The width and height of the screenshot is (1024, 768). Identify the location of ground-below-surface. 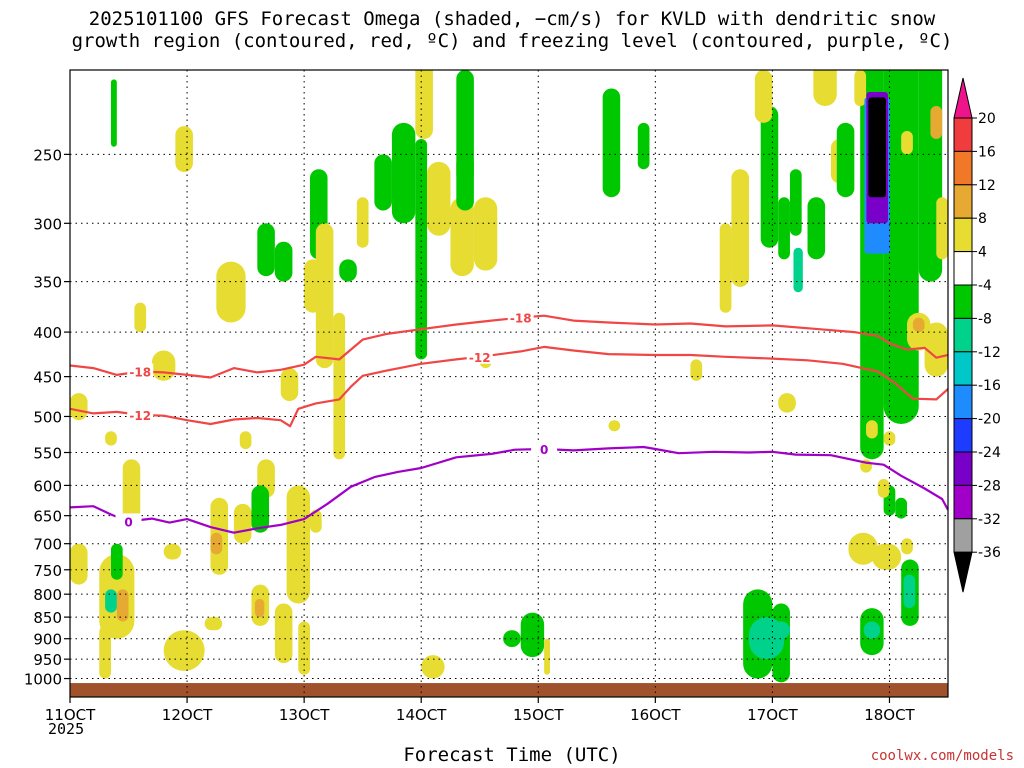
(509, 690).